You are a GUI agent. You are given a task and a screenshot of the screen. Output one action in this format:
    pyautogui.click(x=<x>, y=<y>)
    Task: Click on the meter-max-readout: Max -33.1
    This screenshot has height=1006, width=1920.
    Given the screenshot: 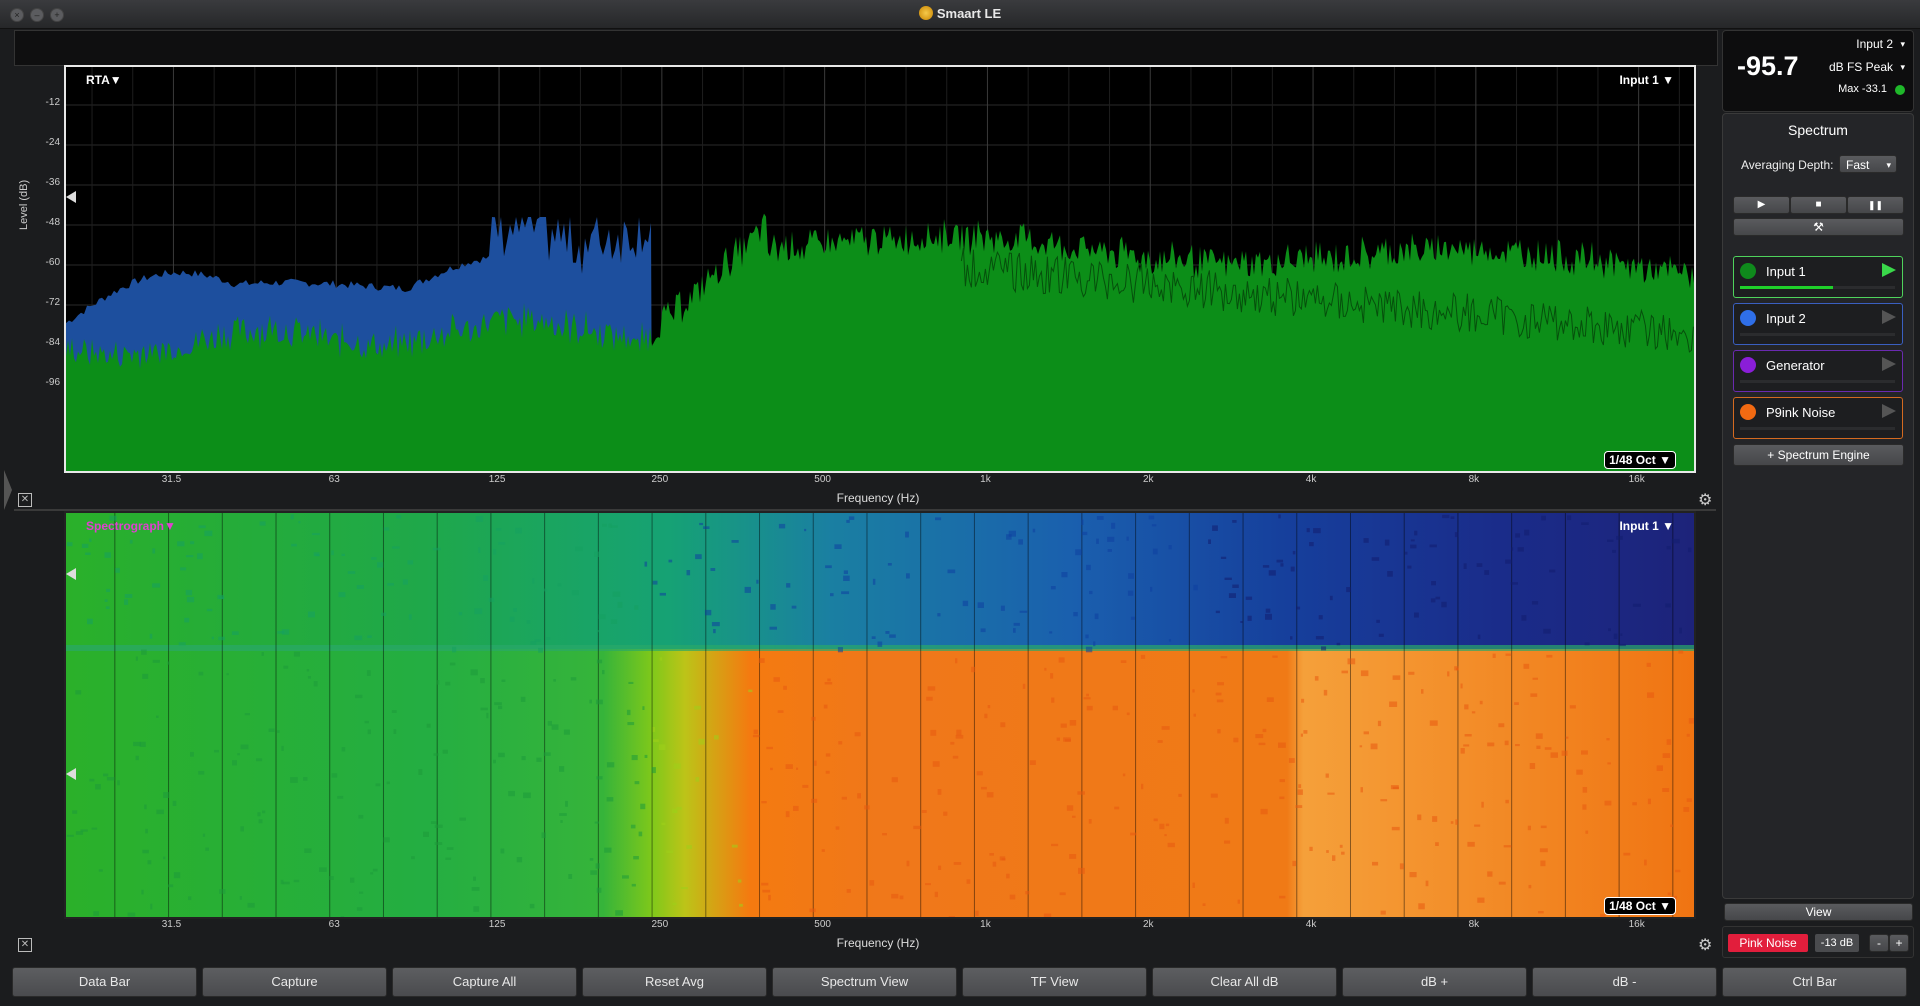 What is the action you would take?
    pyautogui.click(x=1862, y=89)
    